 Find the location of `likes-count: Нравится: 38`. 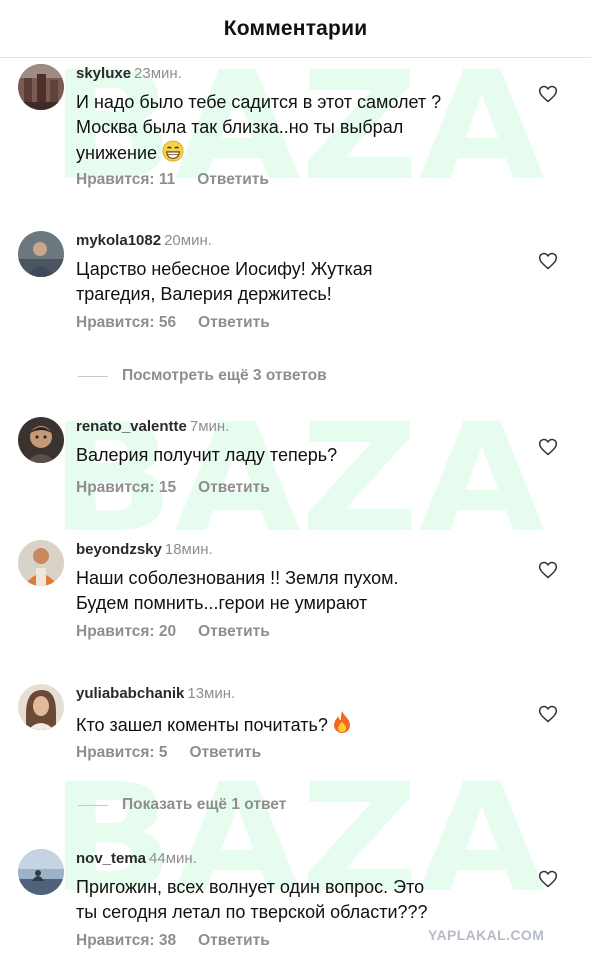

likes-count: Нравится: 38 is located at coordinates (126, 940).